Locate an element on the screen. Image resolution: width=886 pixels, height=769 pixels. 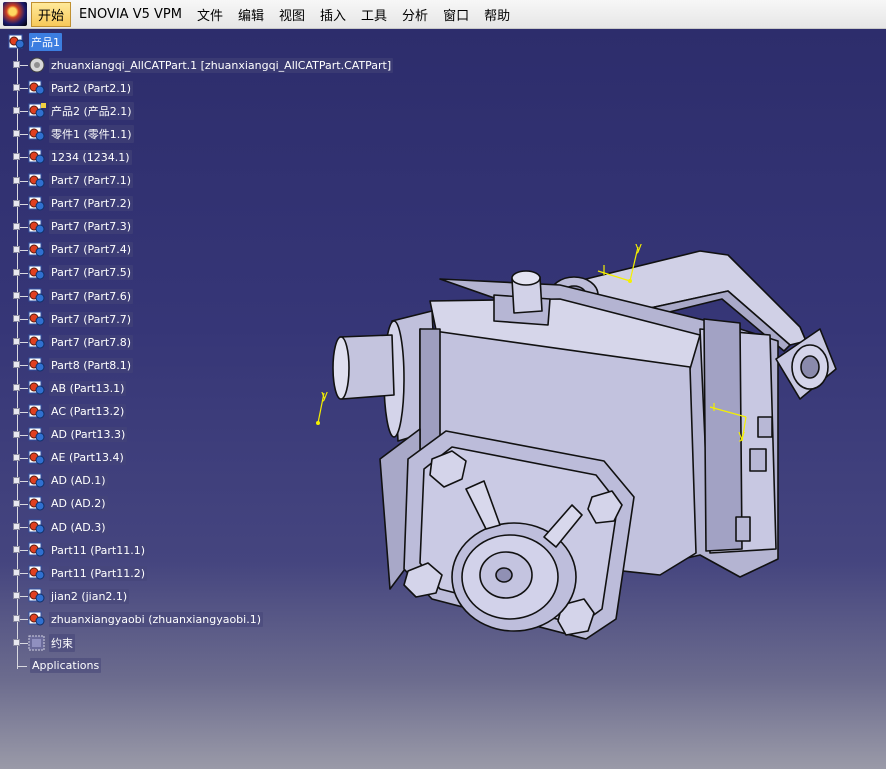
tree-node: Part7 (Part7.6) is located at coordinates (73, 296).